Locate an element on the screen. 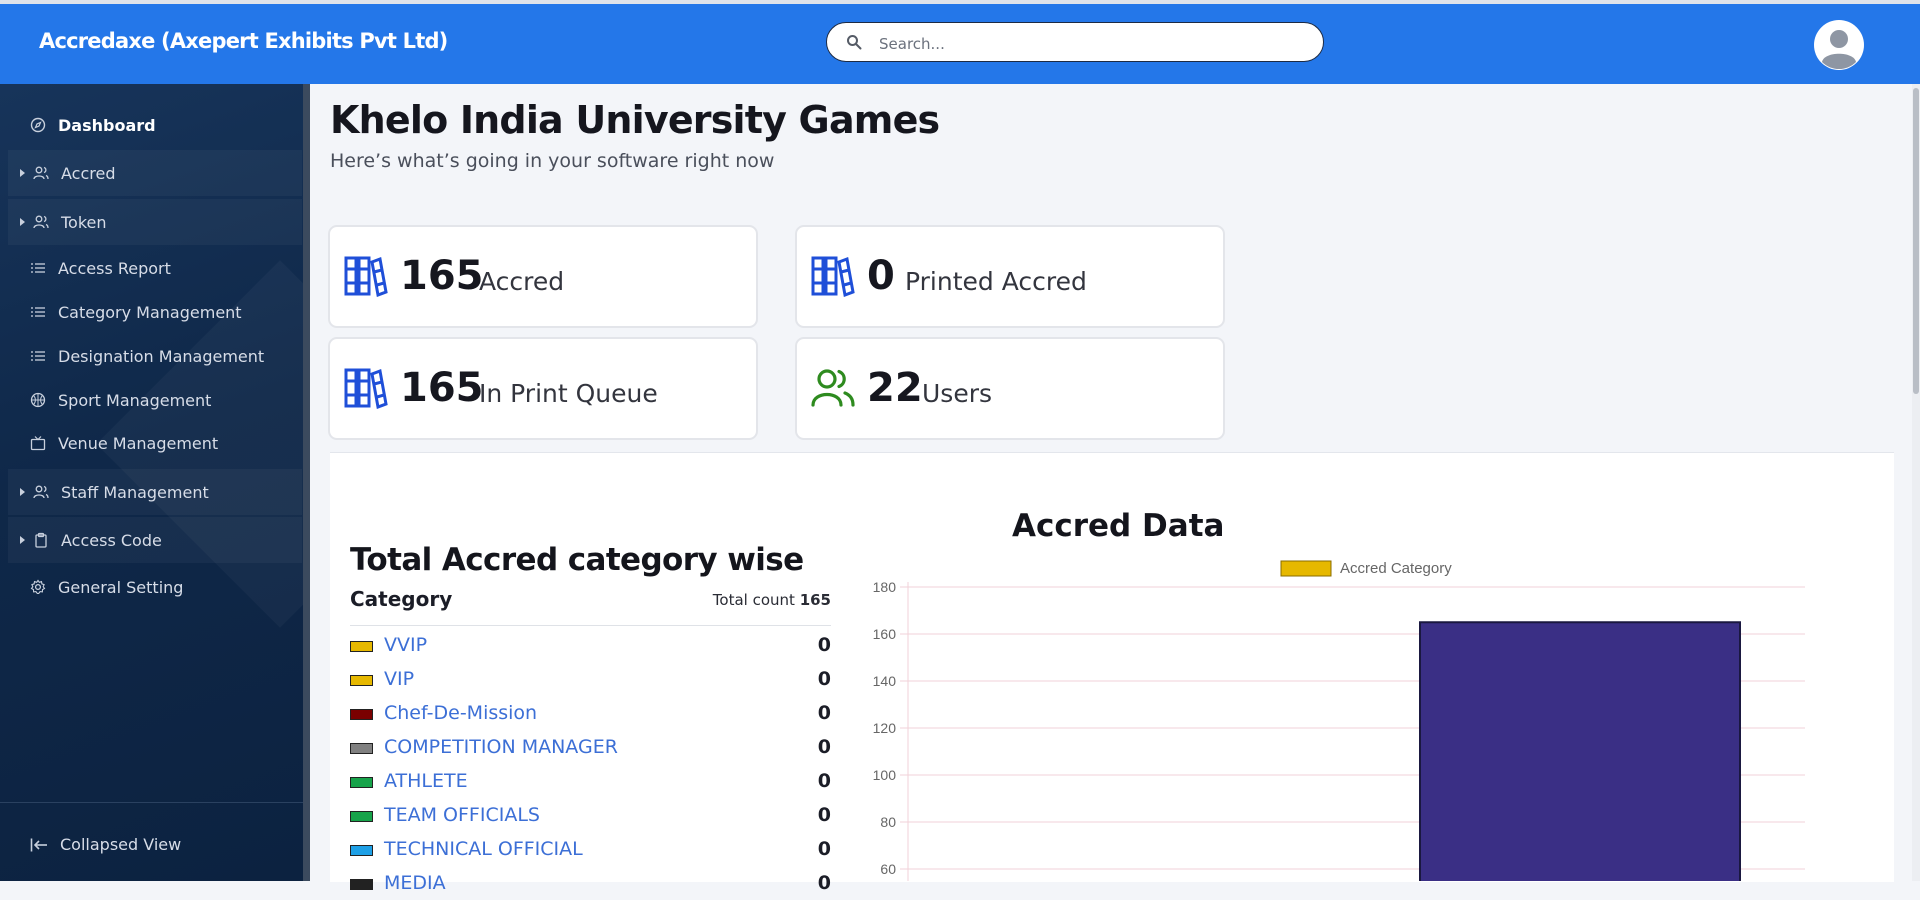 The height and width of the screenshot is (900, 1920). sidebar-item-staff-management: Staff Management is located at coordinates (155, 492).